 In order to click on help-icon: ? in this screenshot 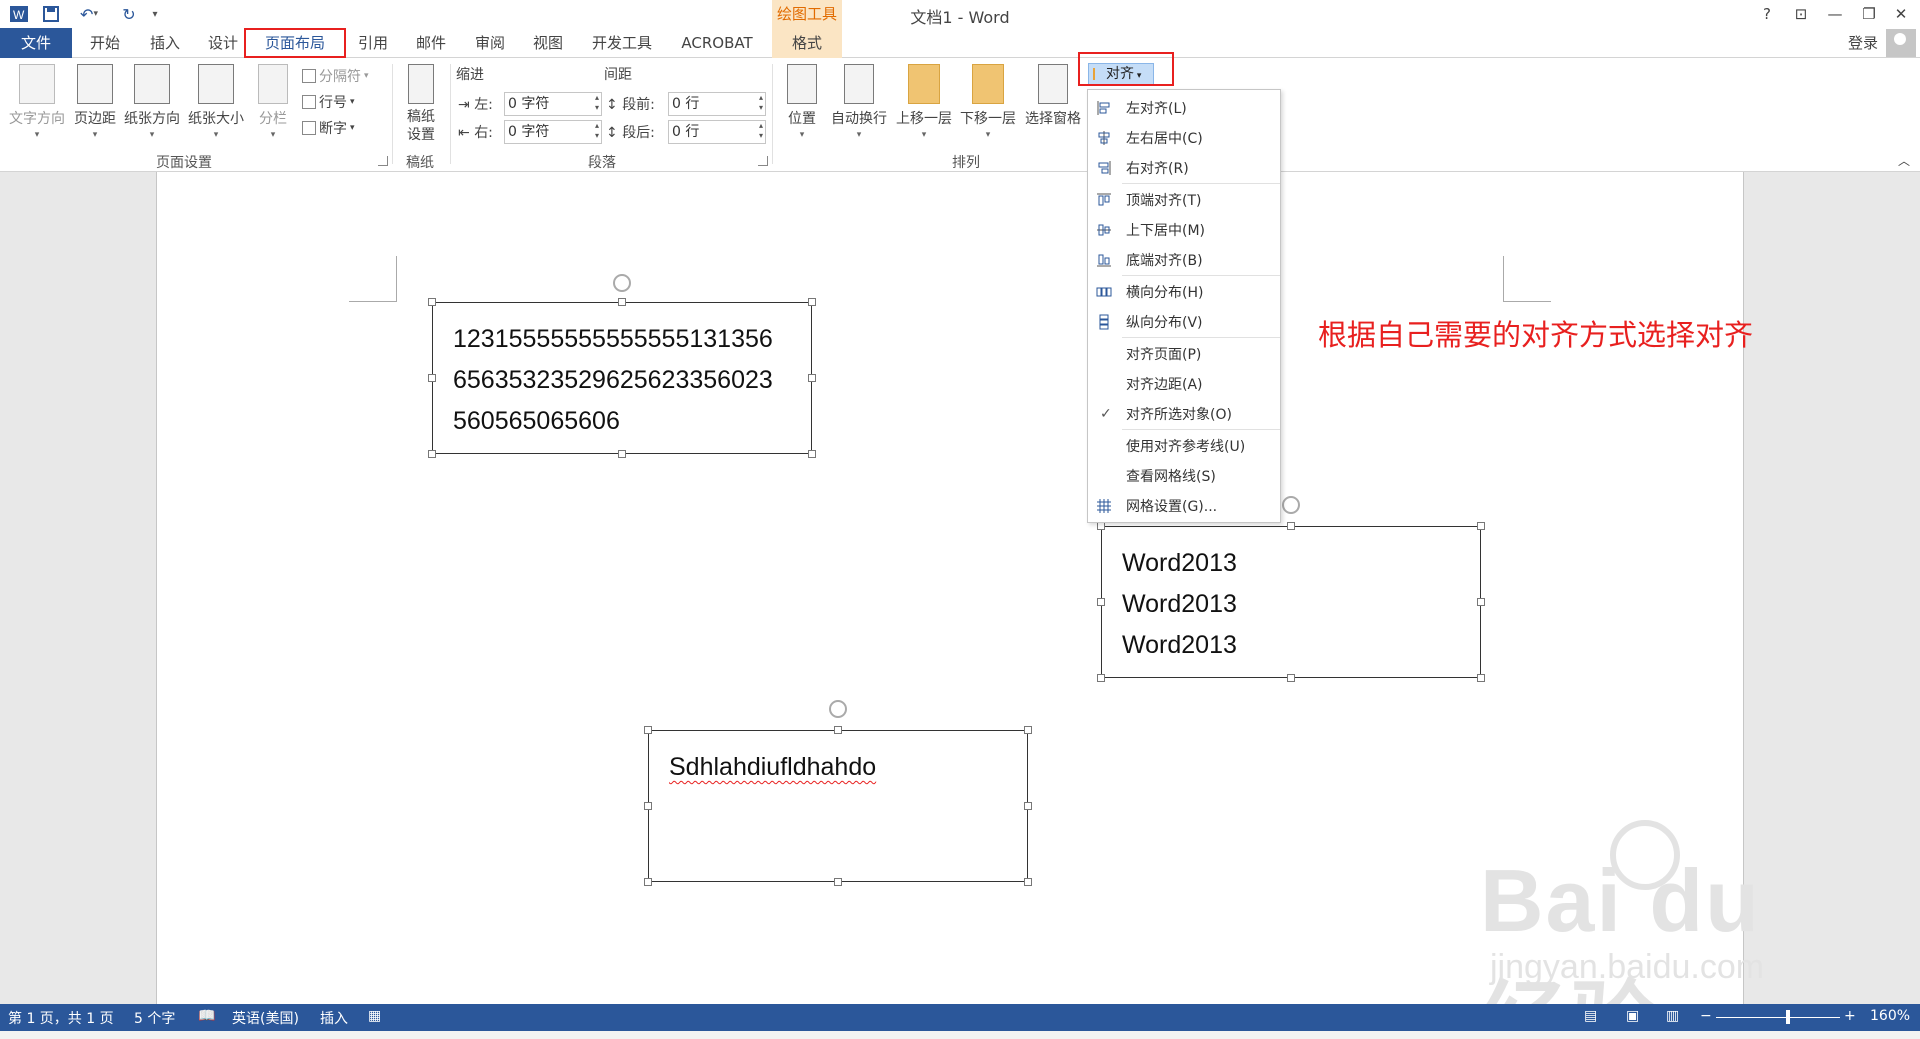, I will do `click(1767, 14)`.